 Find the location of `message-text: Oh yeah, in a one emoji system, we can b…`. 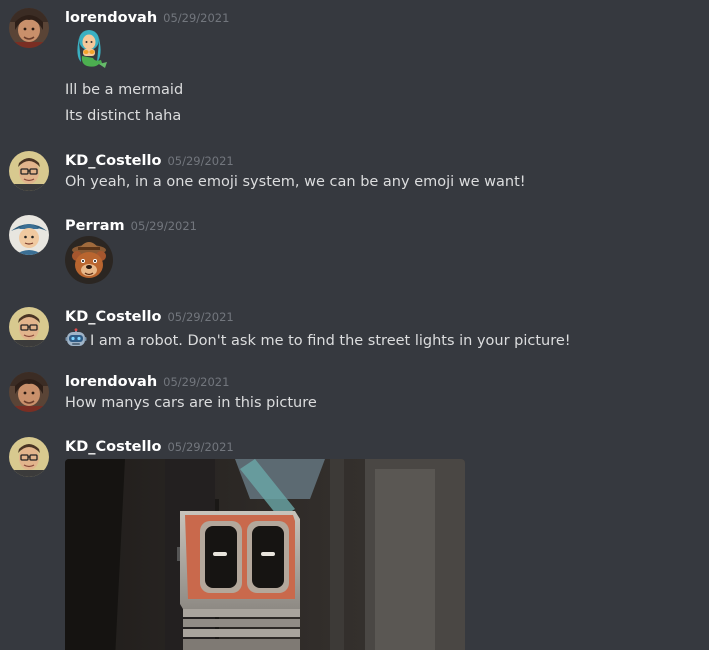

message-text: Oh yeah, in a one emoji system, we can b… is located at coordinates (295, 182).